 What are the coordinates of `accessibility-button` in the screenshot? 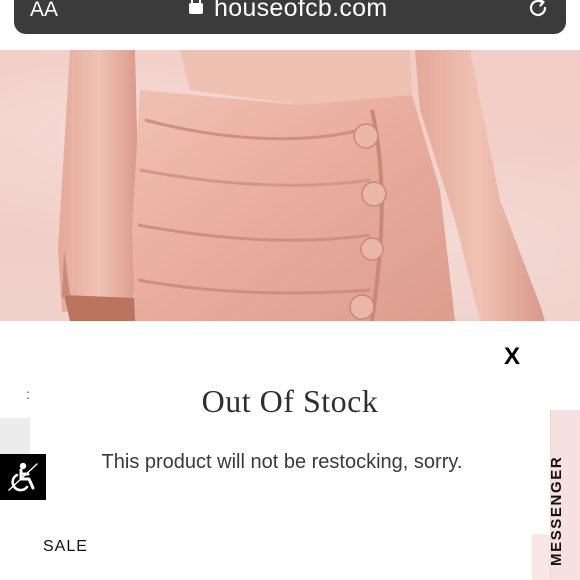 It's located at (23, 477).